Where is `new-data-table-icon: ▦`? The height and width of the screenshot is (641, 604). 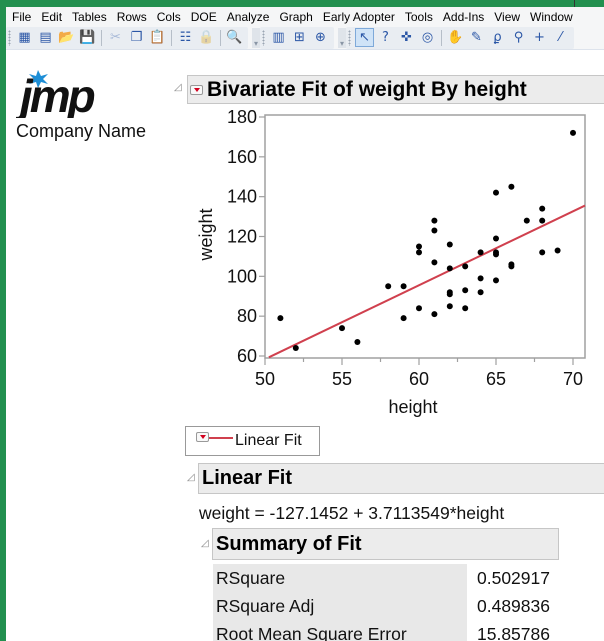
new-data-table-icon: ▦ is located at coordinates (24, 37).